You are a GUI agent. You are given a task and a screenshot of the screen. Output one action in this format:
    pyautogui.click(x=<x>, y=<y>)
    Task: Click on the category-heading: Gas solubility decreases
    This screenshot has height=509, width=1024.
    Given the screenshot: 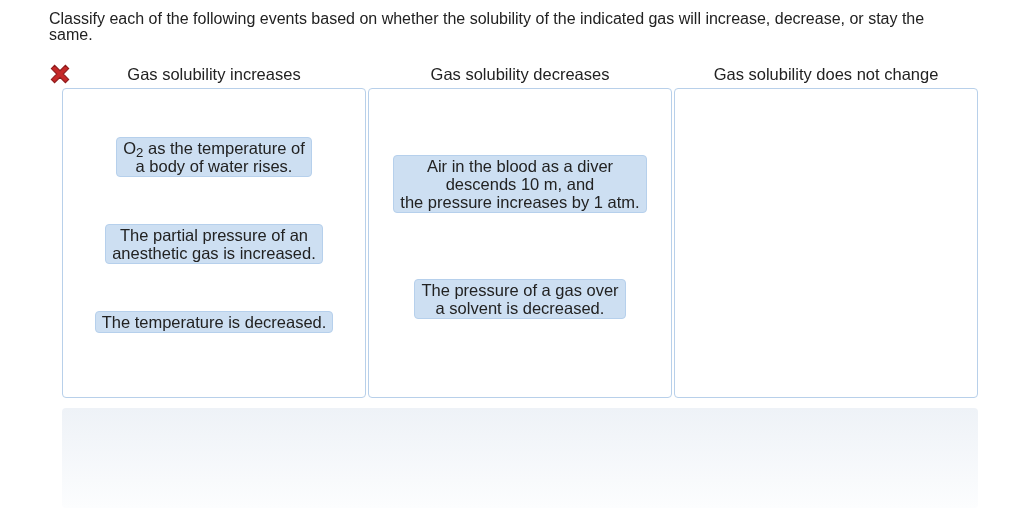 What is the action you would take?
    pyautogui.click(x=520, y=74)
    